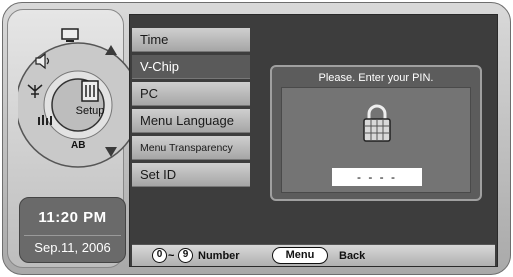 This screenshot has height=277, width=513. I want to click on clock-time: 11:20 PM, so click(72, 217).